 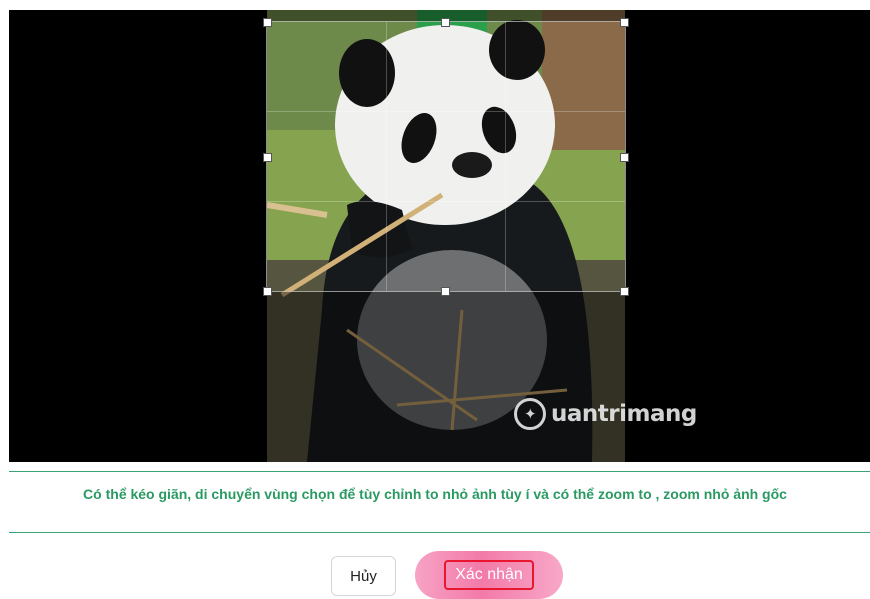 What do you see at coordinates (624, 157) in the screenshot?
I see `crop-handle-middle-right` at bounding box center [624, 157].